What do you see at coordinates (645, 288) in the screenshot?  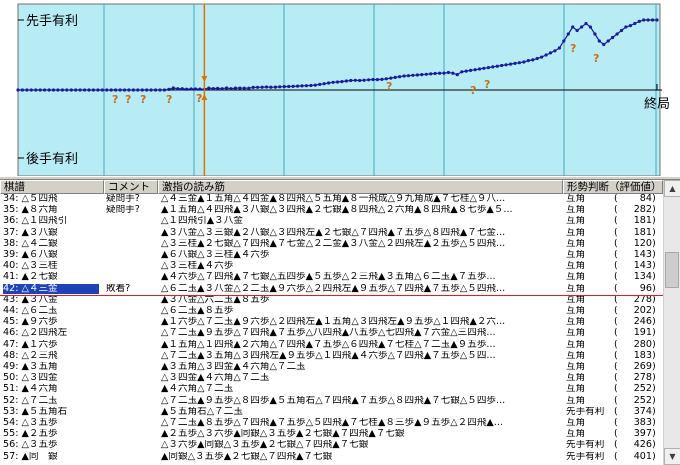 I see `score-cell: 96` at bounding box center [645, 288].